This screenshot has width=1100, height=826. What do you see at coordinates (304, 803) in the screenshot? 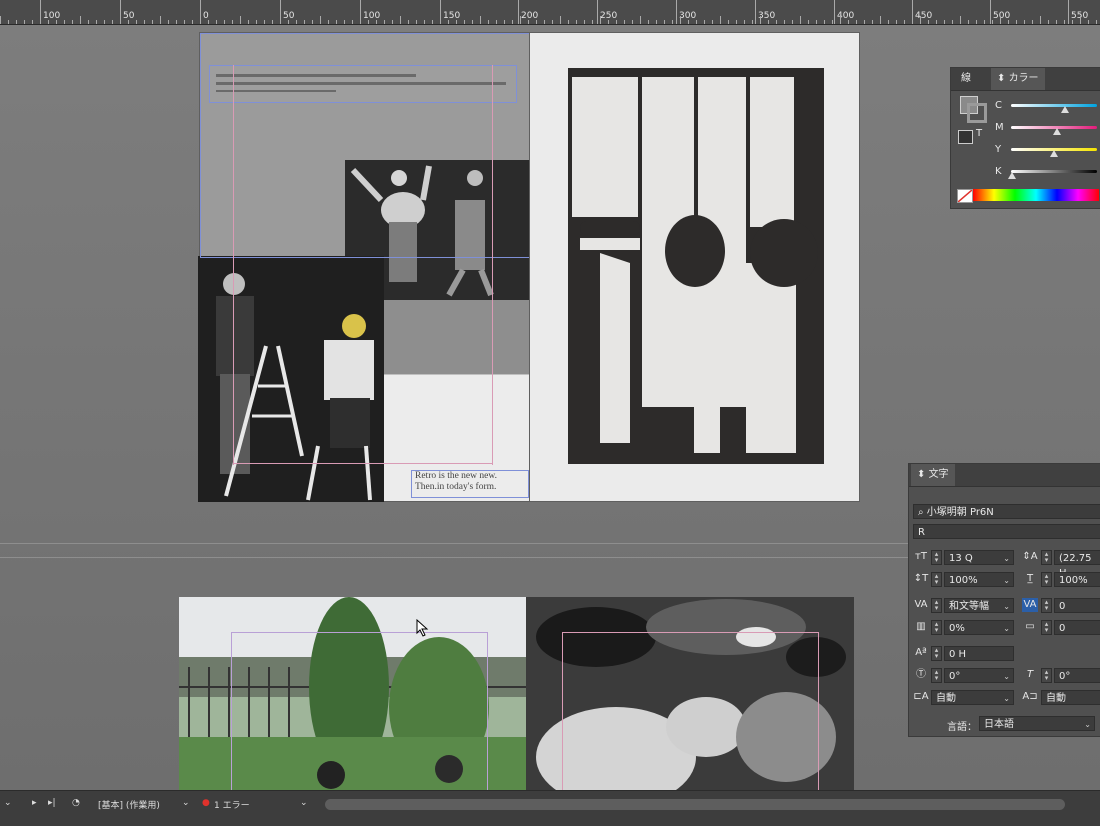
I see `error-dropdown-icon: ⌄` at bounding box center [304, 803].